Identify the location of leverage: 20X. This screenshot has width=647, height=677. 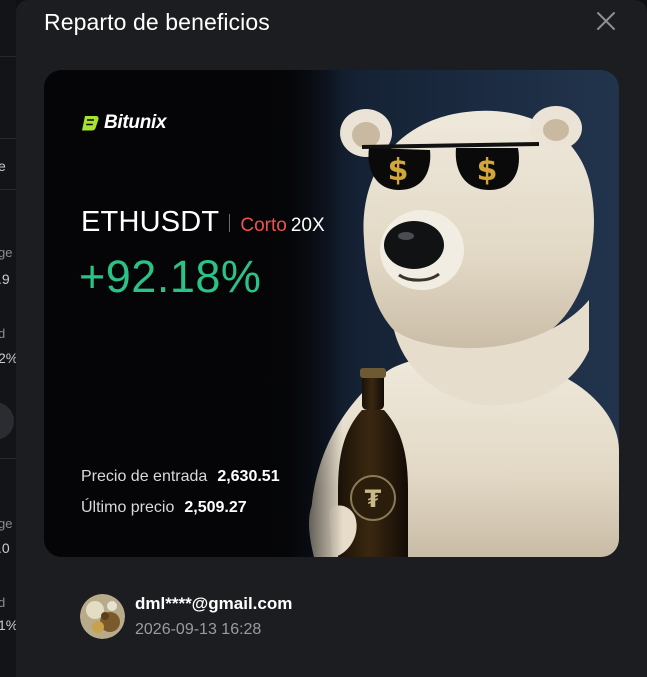
(307, 225).